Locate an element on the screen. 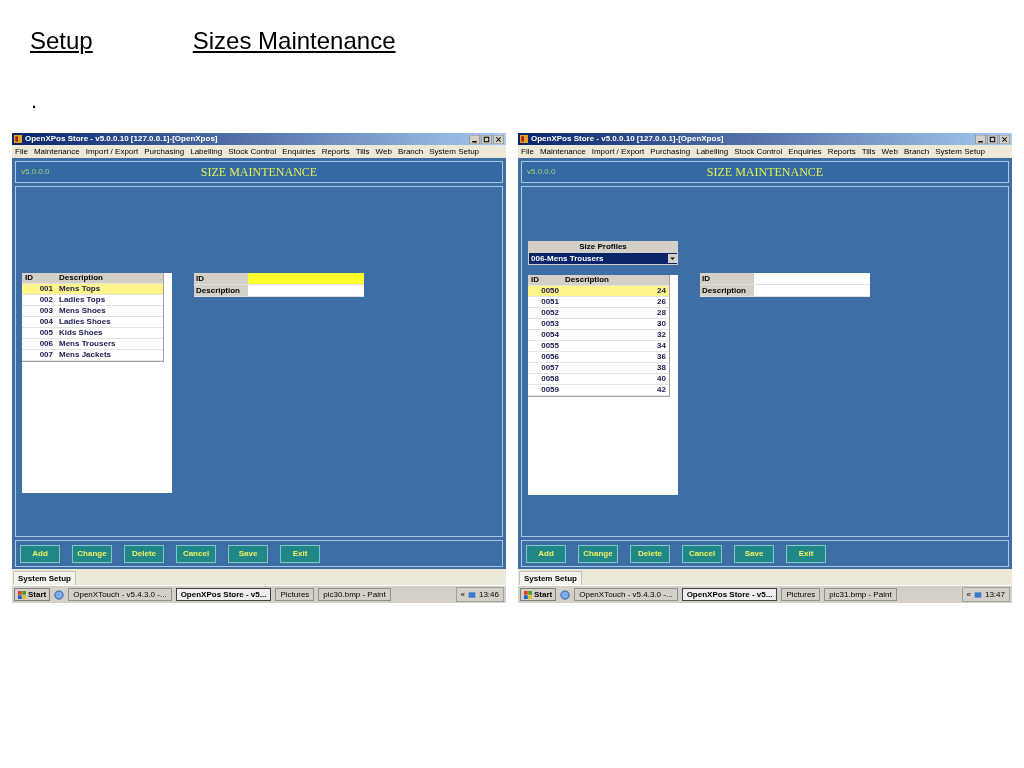  list-row: 0059 42 is located at coordinates (598, 390).